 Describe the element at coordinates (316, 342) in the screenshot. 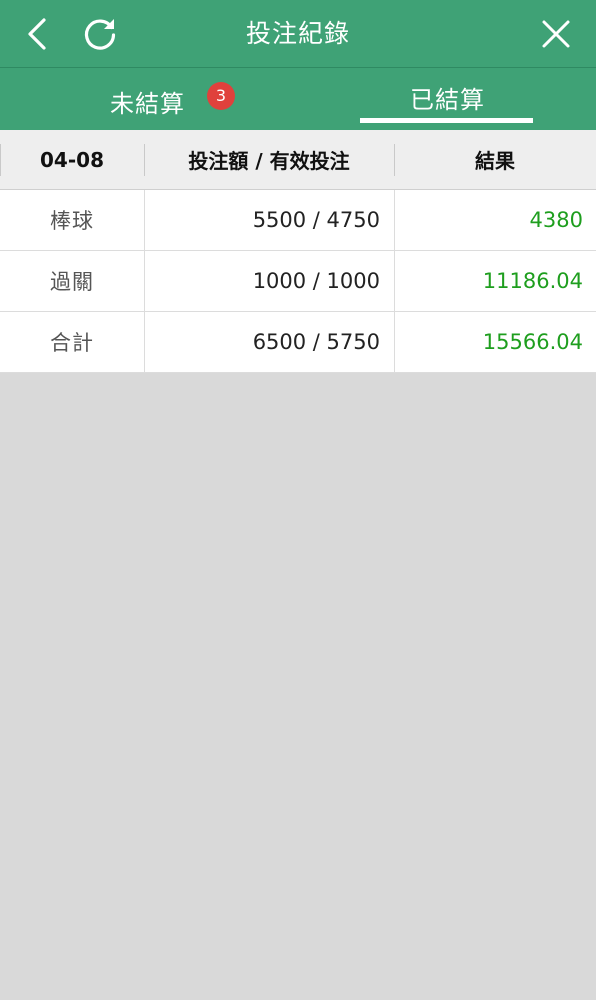

I see `row-amount: 6500 / 5750` at that location.